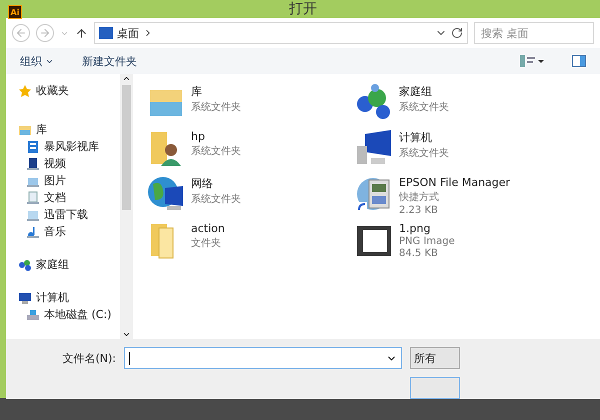 Image resolution: width=600 pixels, height=420 pixels. Describe the element at coordinates (69, 90) in the screenshot. I see `sidebar-item: 收藏夹` at that location.